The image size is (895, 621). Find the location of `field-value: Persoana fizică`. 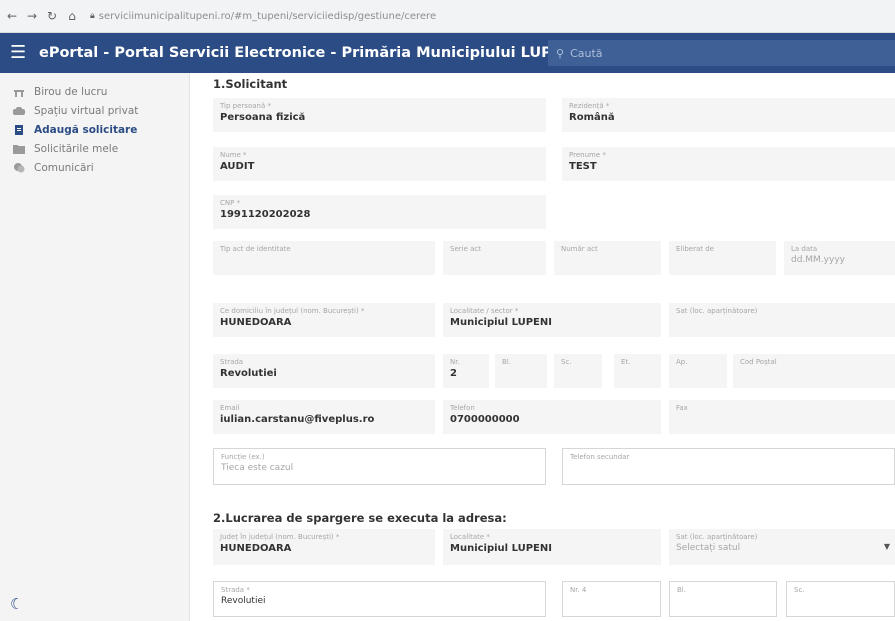

field-value: Persoana fizică is located at coordinates (263, 117).